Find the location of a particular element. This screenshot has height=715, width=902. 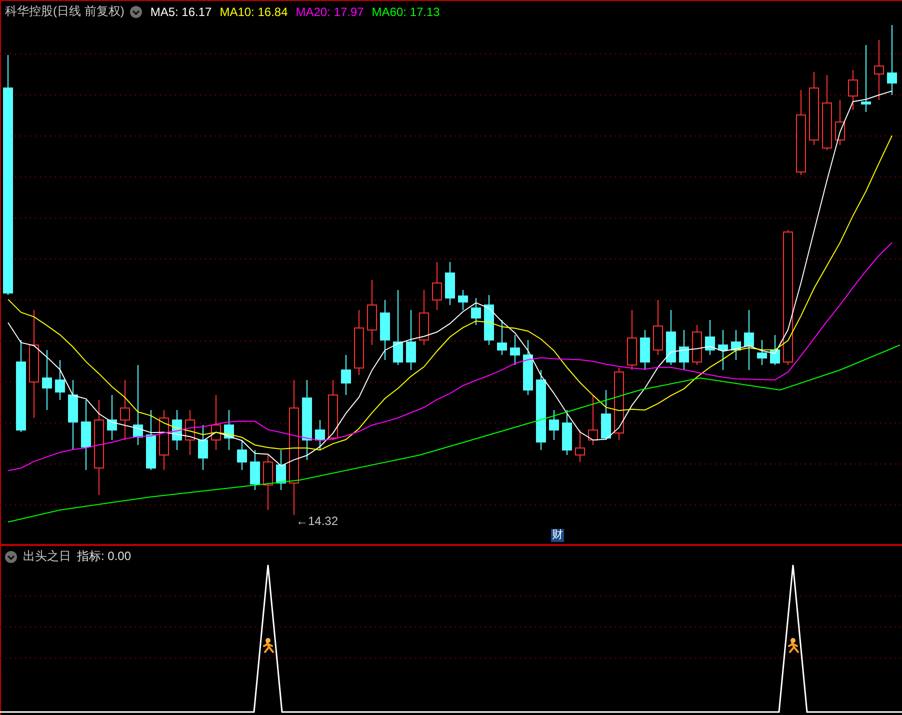

moving-average-value: MA20: 17.97 is located at coordinates (330, 11).